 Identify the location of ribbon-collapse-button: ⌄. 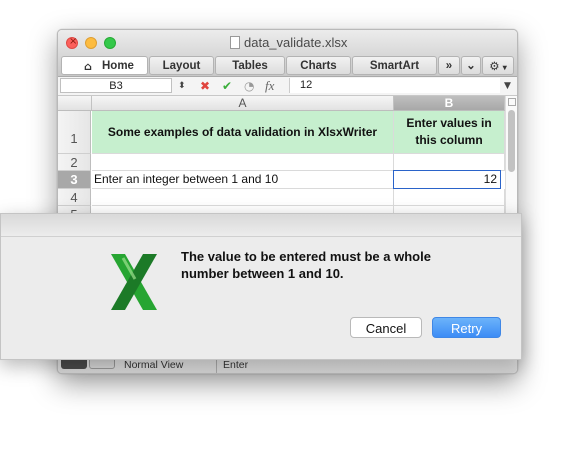
(471, 65).